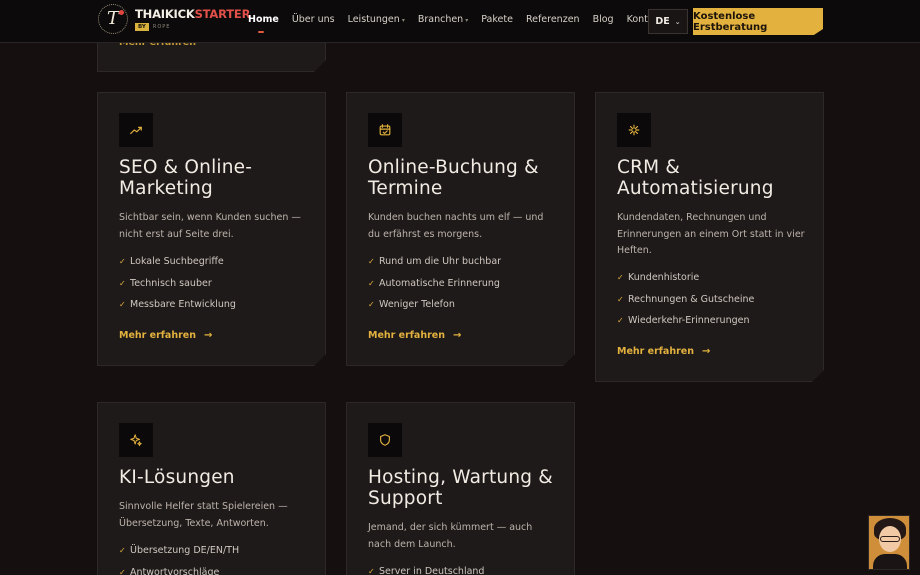 The image size is (920, 575). I want to click on language-label: DE, so click(662, 21).